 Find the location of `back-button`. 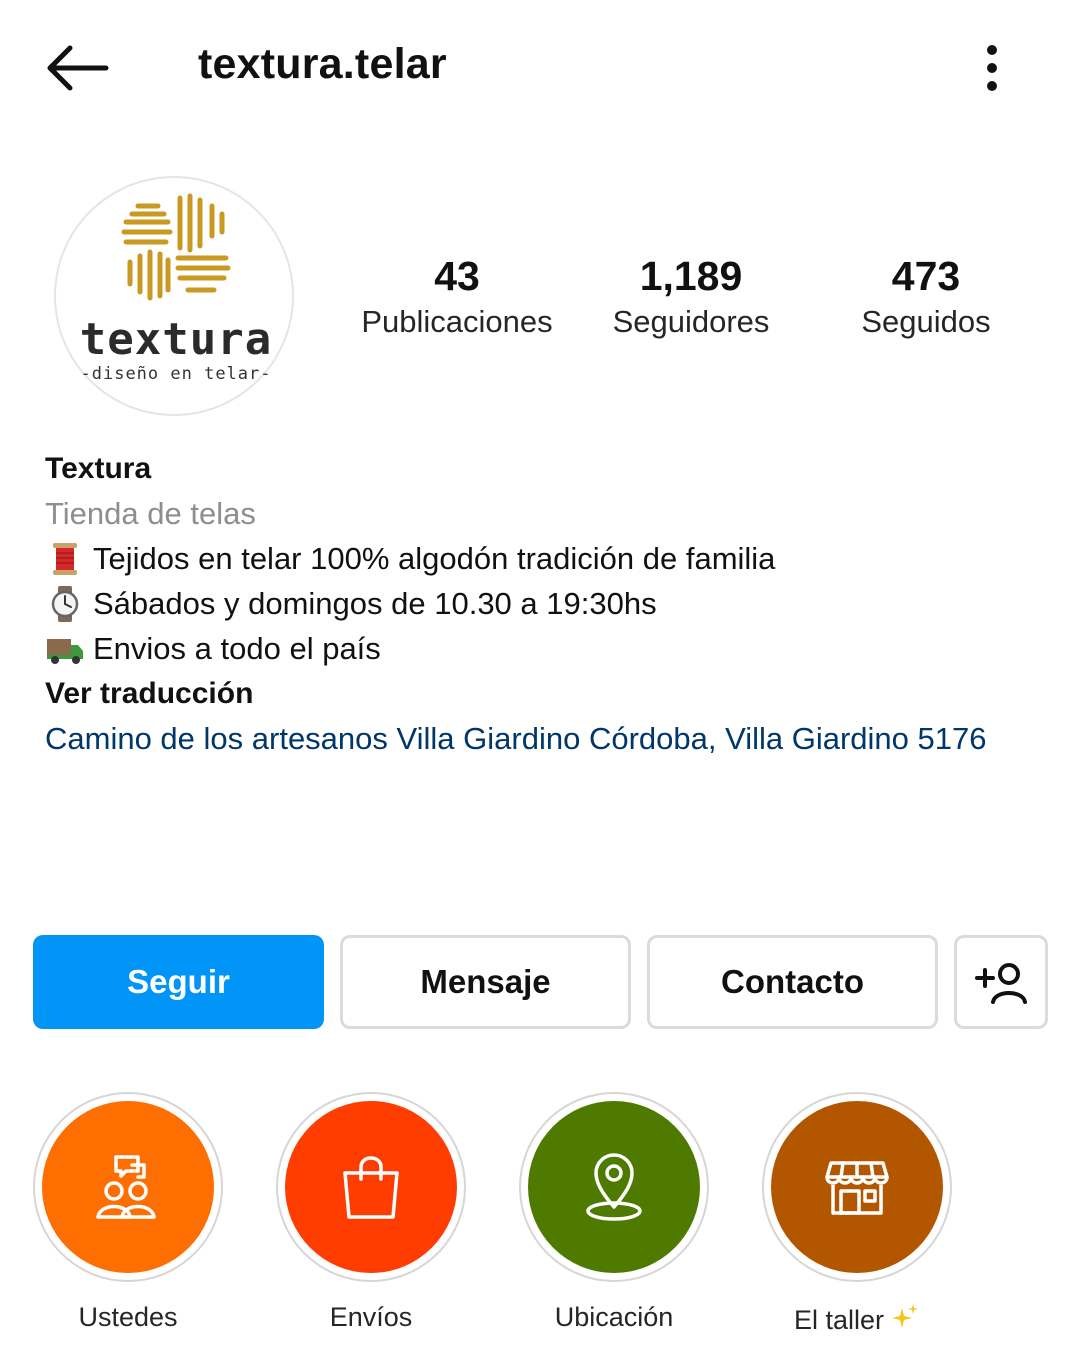

back-button is located at coordinates (76, 68).